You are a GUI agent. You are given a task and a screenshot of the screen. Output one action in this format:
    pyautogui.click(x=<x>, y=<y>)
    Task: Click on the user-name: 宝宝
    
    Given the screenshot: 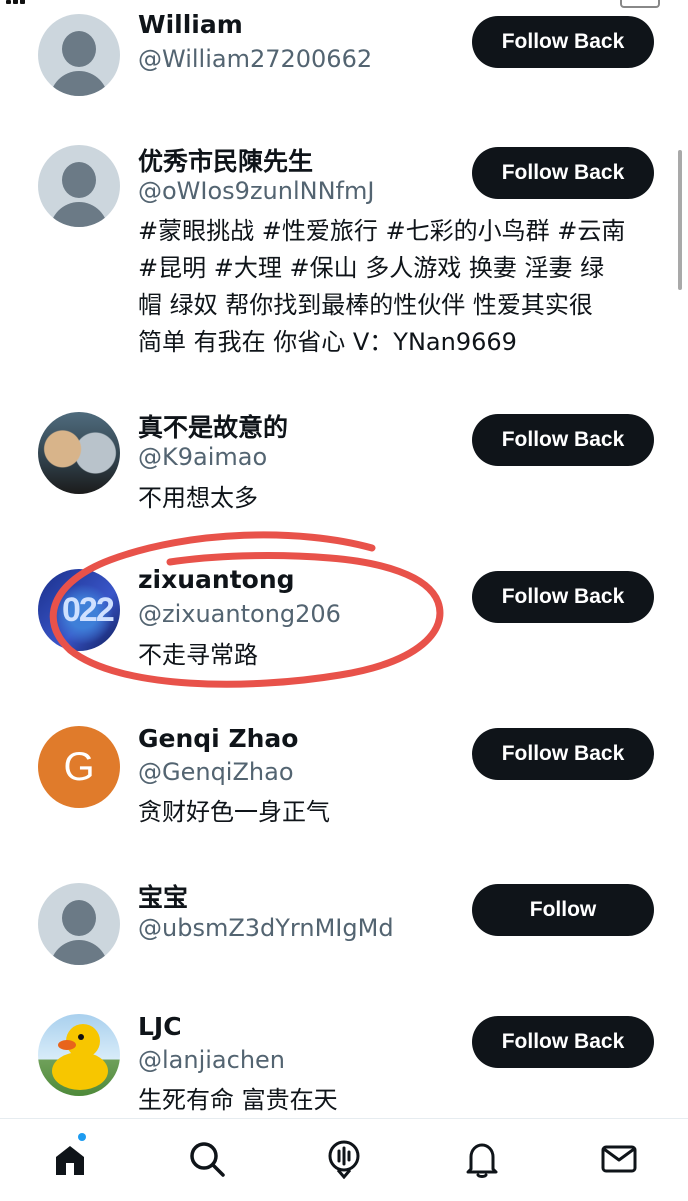 What is the action you would take?
    pyautogui.click(x=163, y=897)
    